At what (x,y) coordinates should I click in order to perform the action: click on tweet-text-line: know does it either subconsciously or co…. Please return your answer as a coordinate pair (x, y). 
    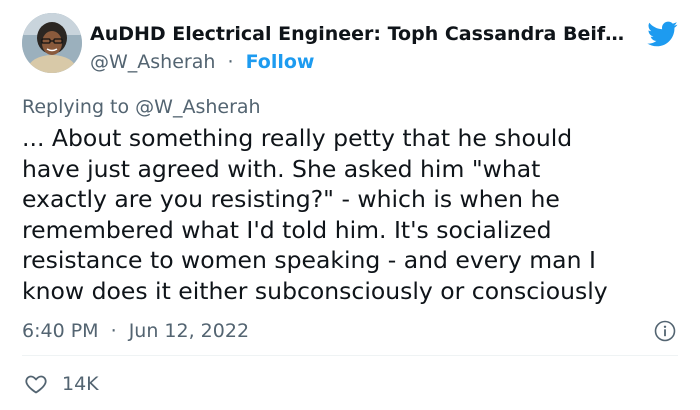
    Looking at the image, I should click on (315, 290).